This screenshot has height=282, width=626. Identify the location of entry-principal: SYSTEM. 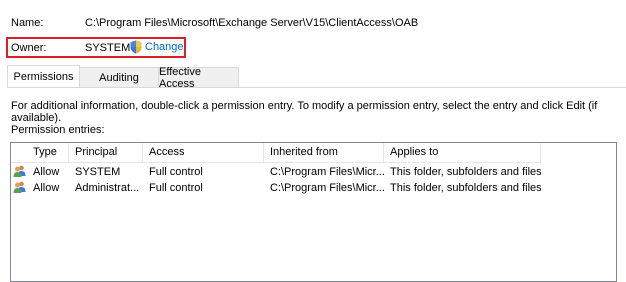
(98, 172).